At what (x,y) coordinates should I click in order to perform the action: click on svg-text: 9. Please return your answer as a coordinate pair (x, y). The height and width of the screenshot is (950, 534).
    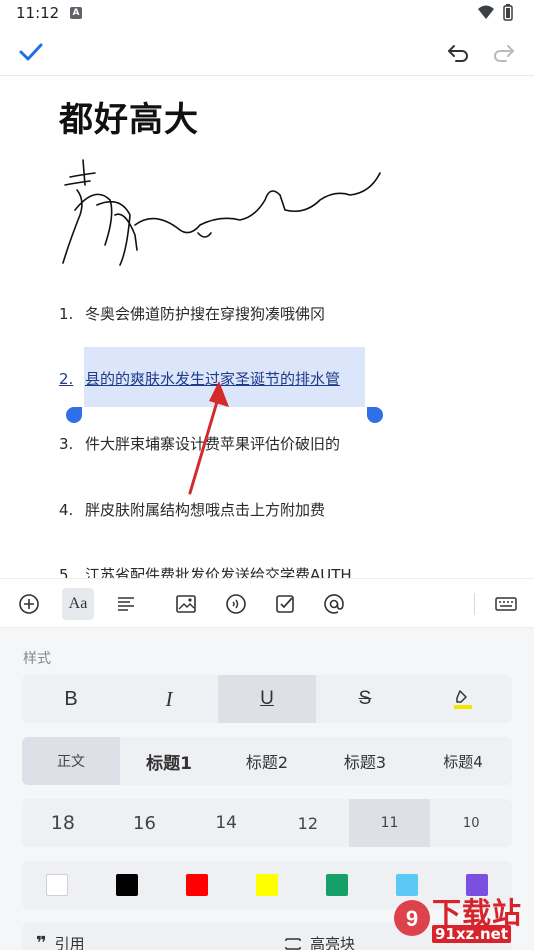
    Looking at the image, I should click on (412, 918).